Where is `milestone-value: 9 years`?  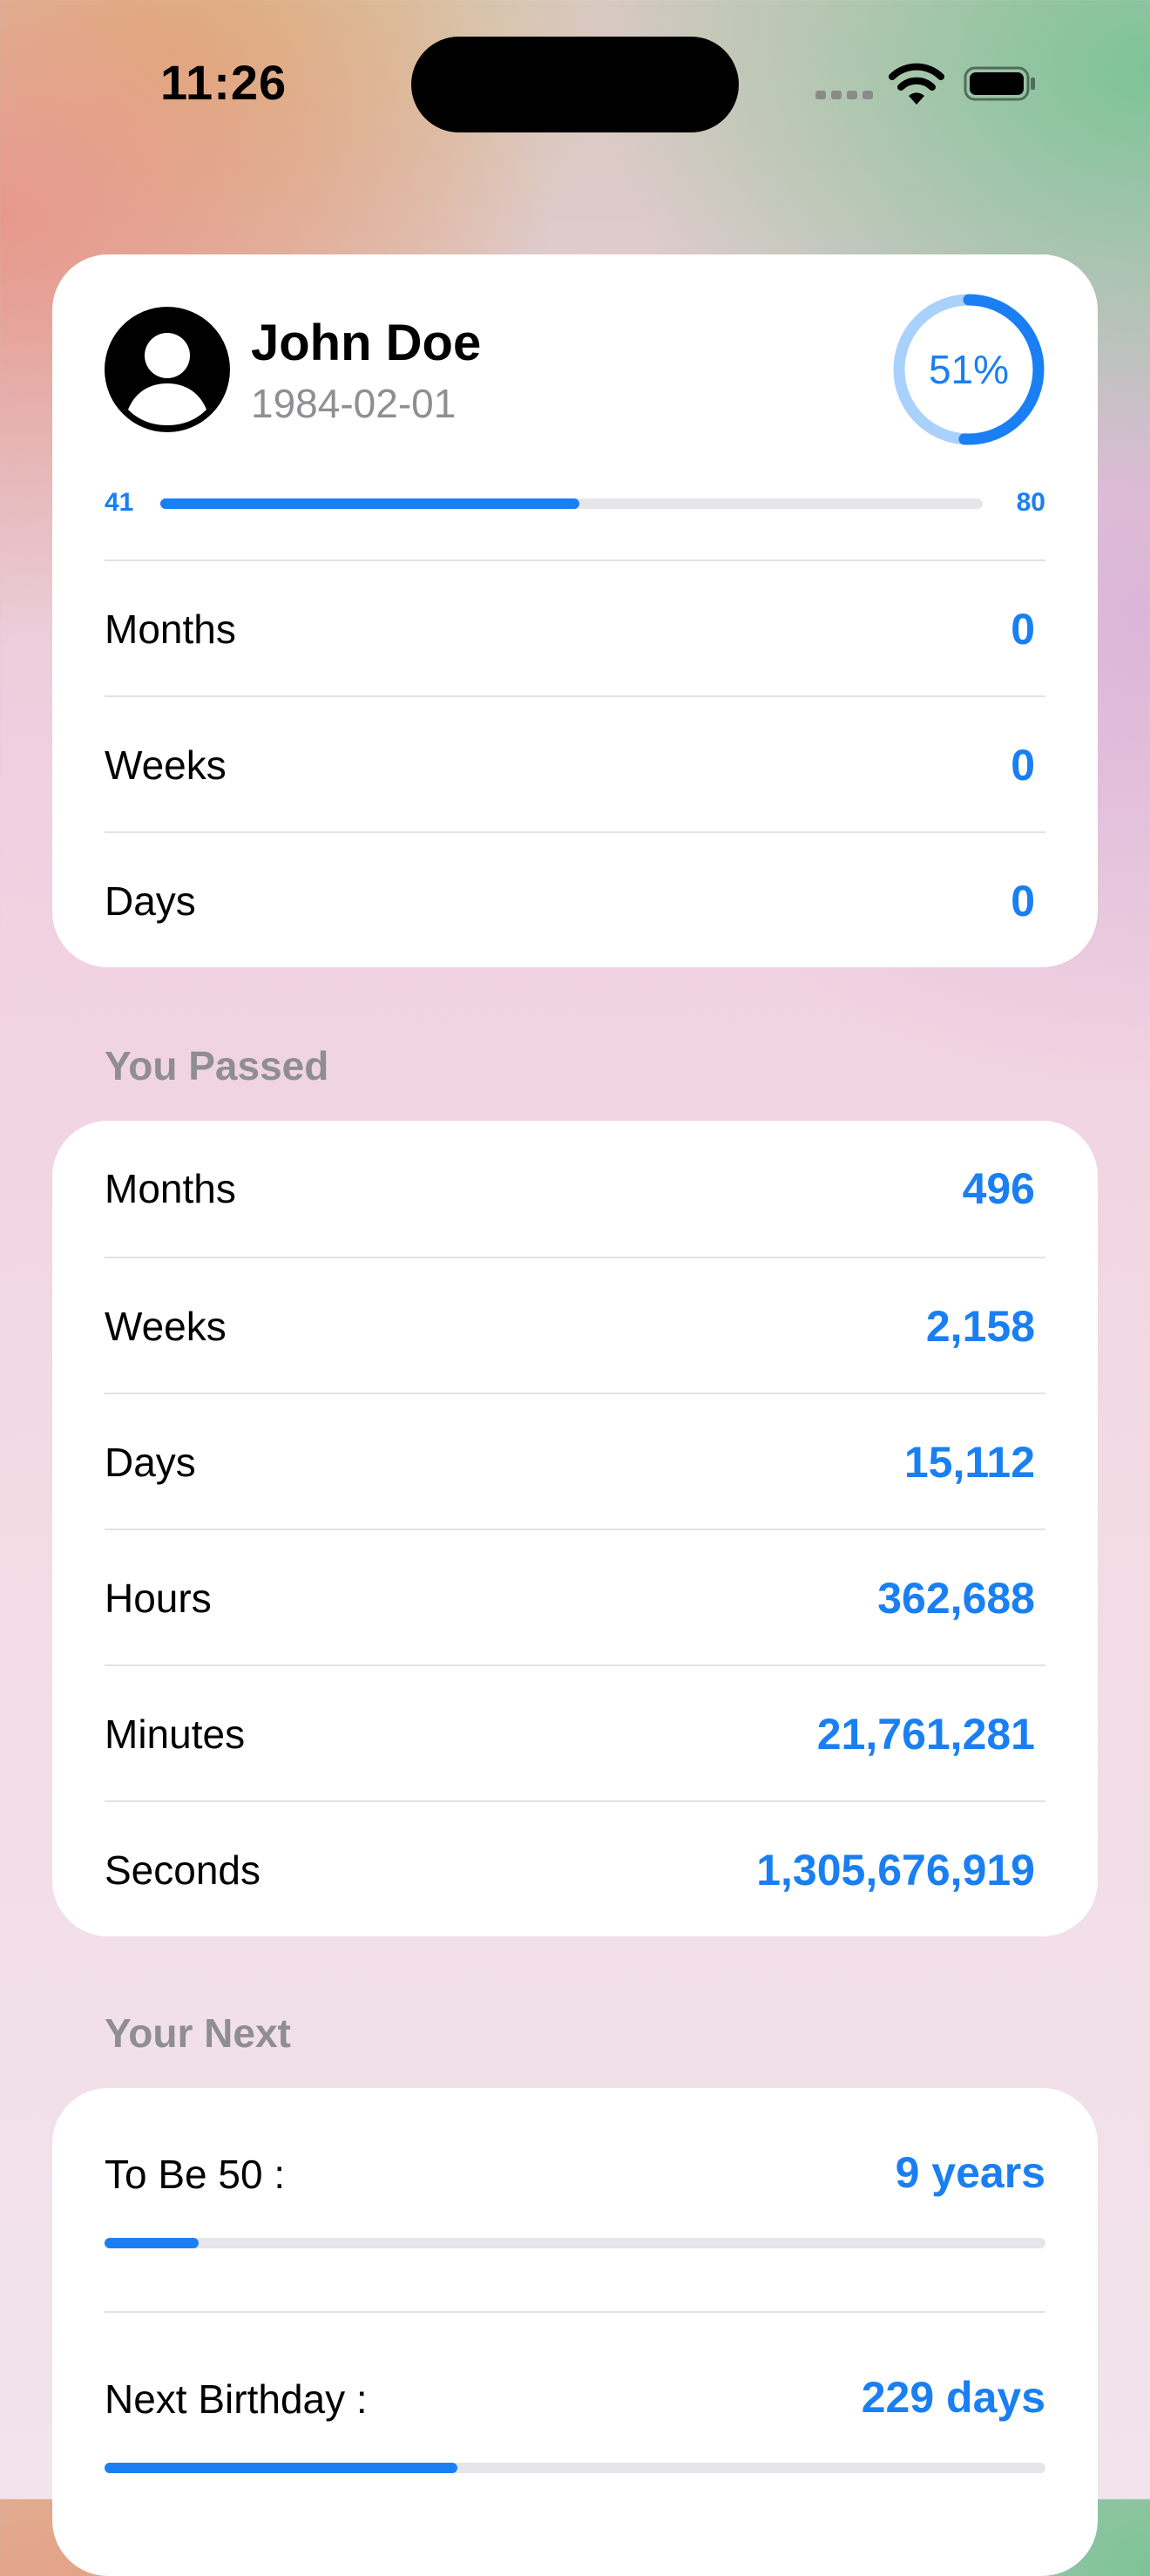 milestone-value: 9 years is located at coordinates (970, 2173).